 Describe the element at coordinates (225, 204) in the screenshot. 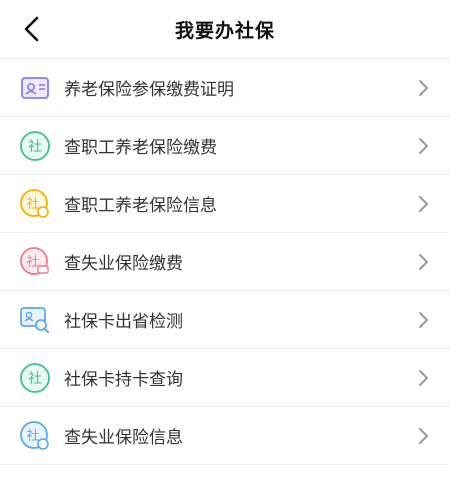

I see `list-item-pension-info: 社 查职工养老保险信息` at that location.